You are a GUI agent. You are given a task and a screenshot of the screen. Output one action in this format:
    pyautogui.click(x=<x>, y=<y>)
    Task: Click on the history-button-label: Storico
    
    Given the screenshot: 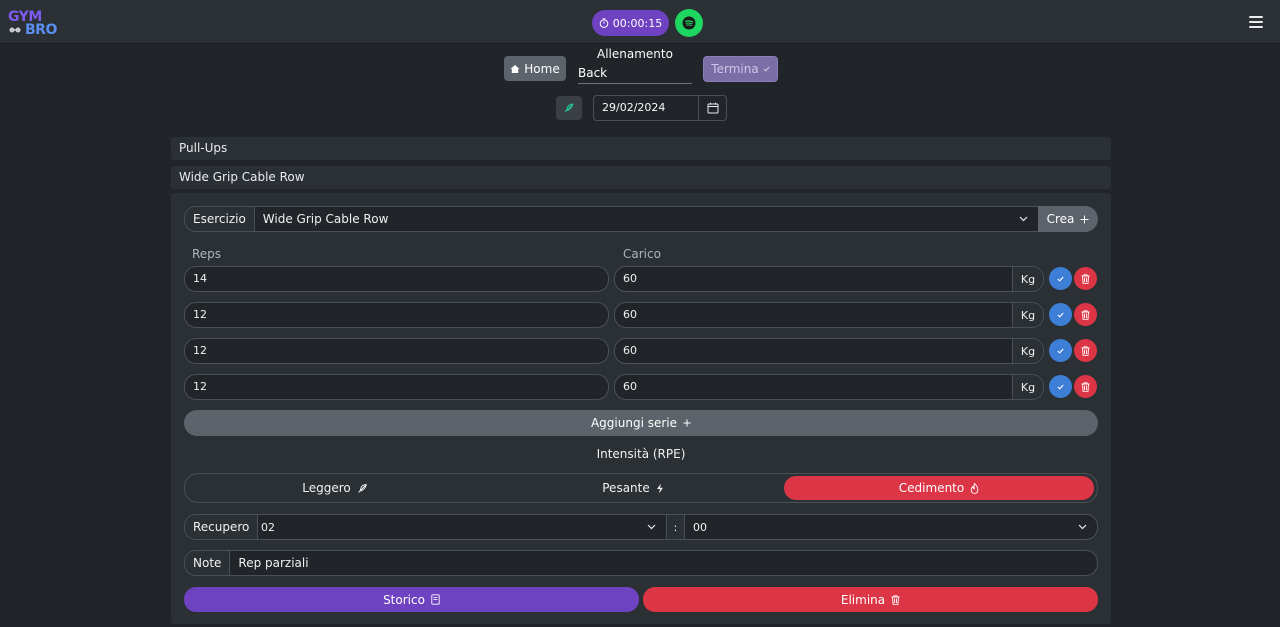 What is the action you would take?
    pyautogui.click(x=404, y=599)
    